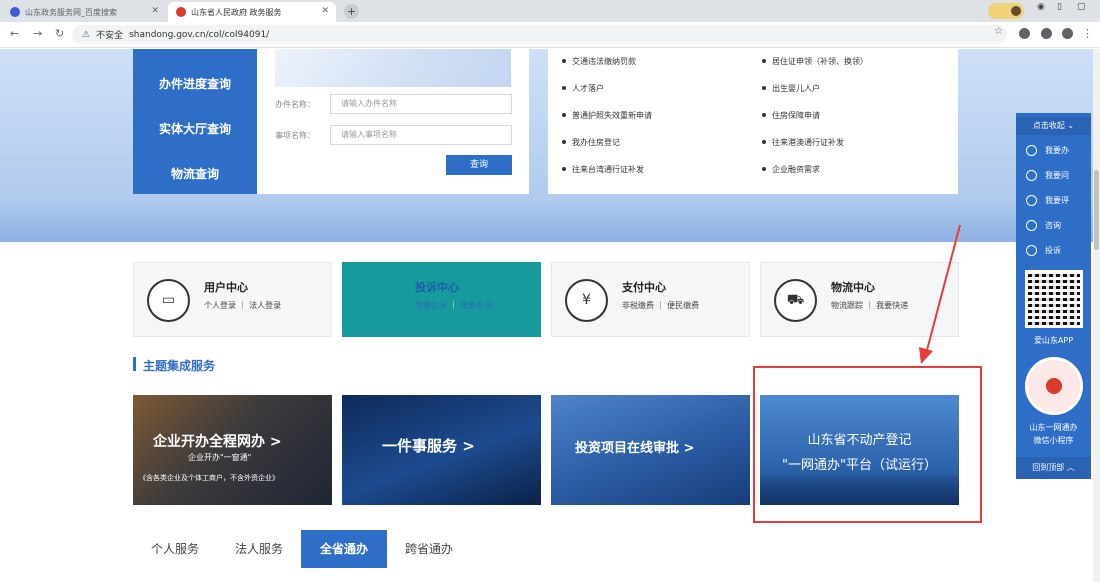 The height and width of the screenshot is (582, 1100). What do you see at coordinates (791, 169) in the screenshot?
I see `quick-link: 企业融资需求` at bounding box center [791, 169].